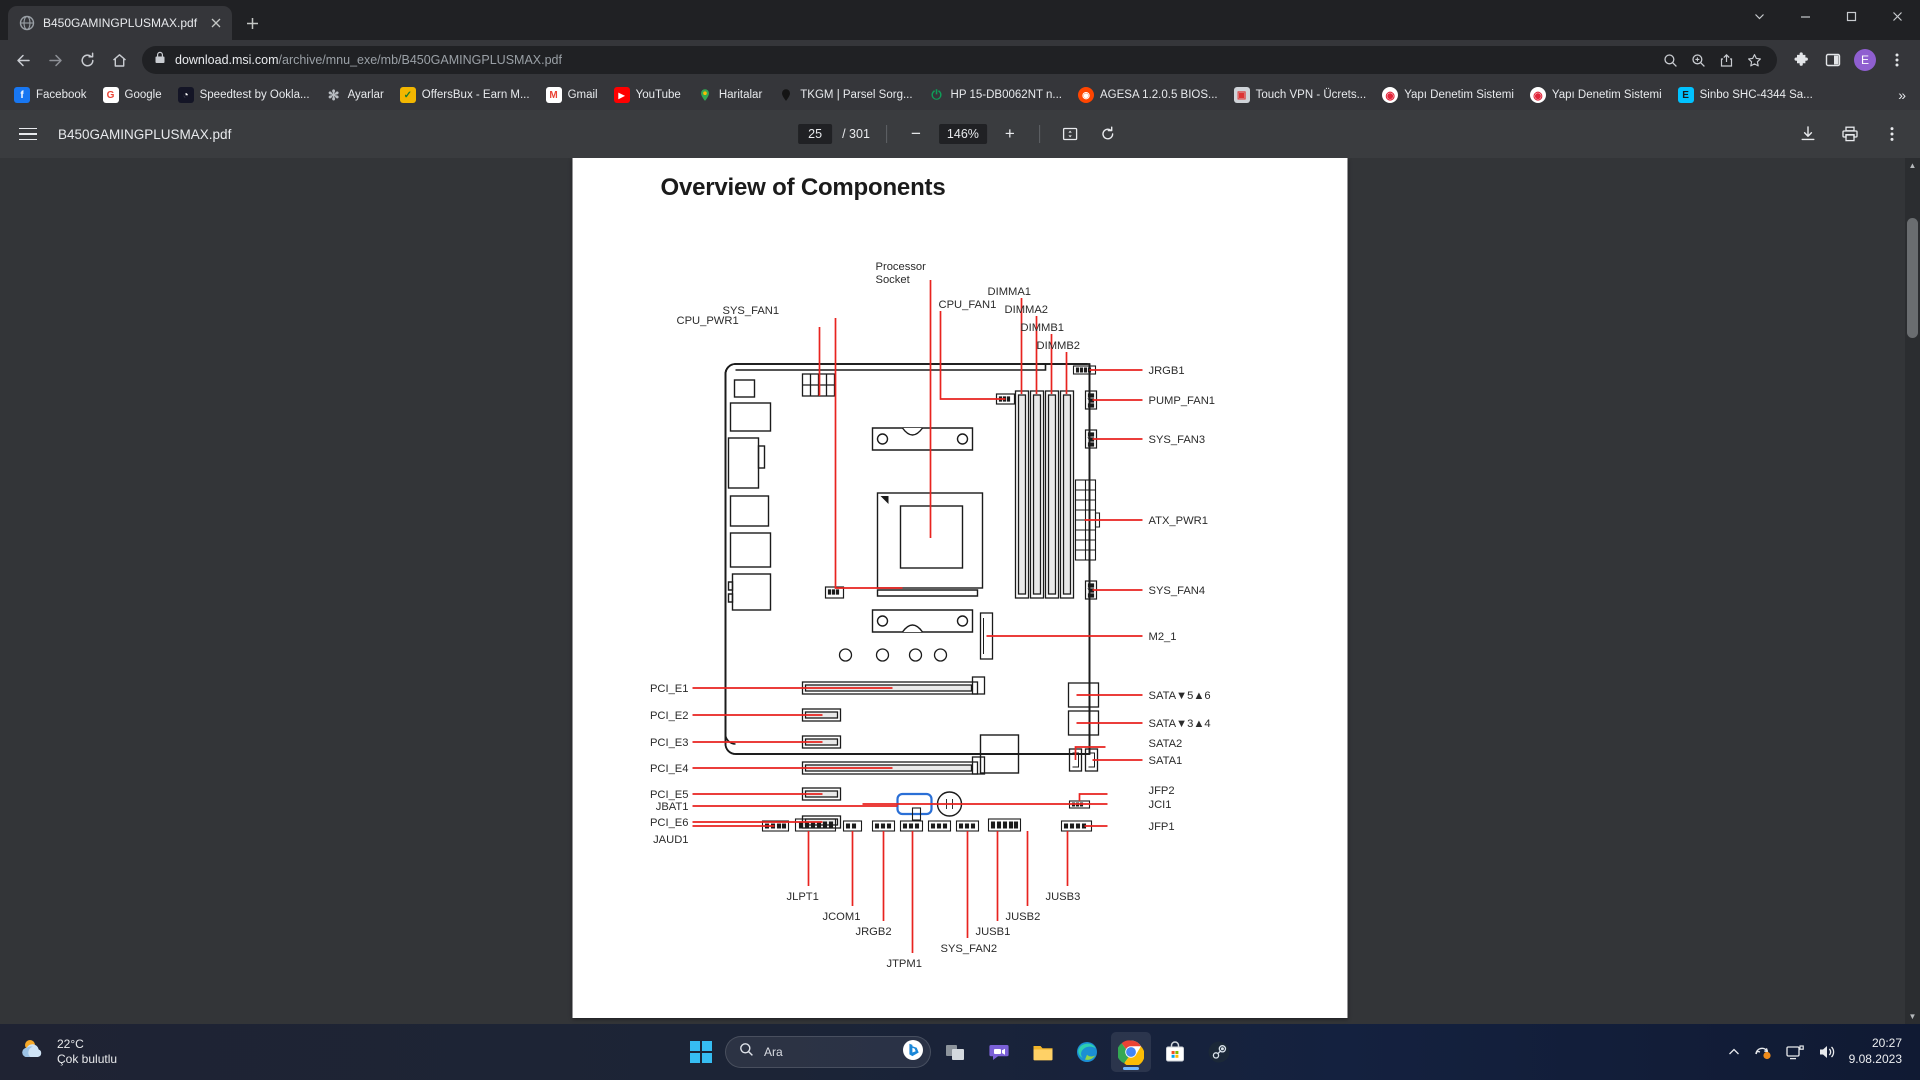  Describe the element at coordinates (216, 23) in the screenshot. I see `close-icon` at that location.